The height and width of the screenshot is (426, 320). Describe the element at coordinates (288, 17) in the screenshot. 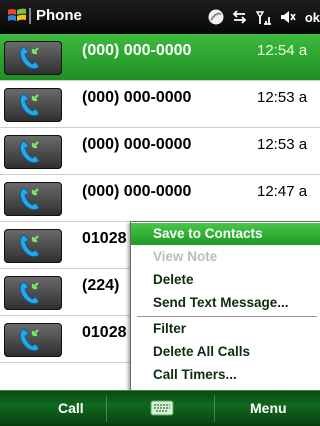

I see `speaker-icon` at that location.